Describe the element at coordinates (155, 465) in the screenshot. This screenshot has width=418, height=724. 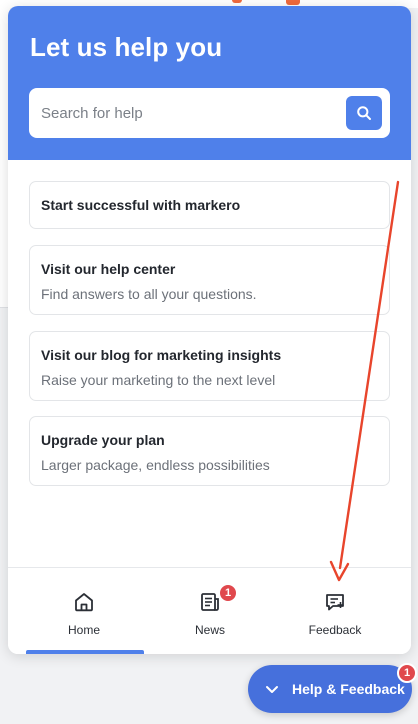
I see `card-subtitle: Larger package, endless possibilities` at that location.